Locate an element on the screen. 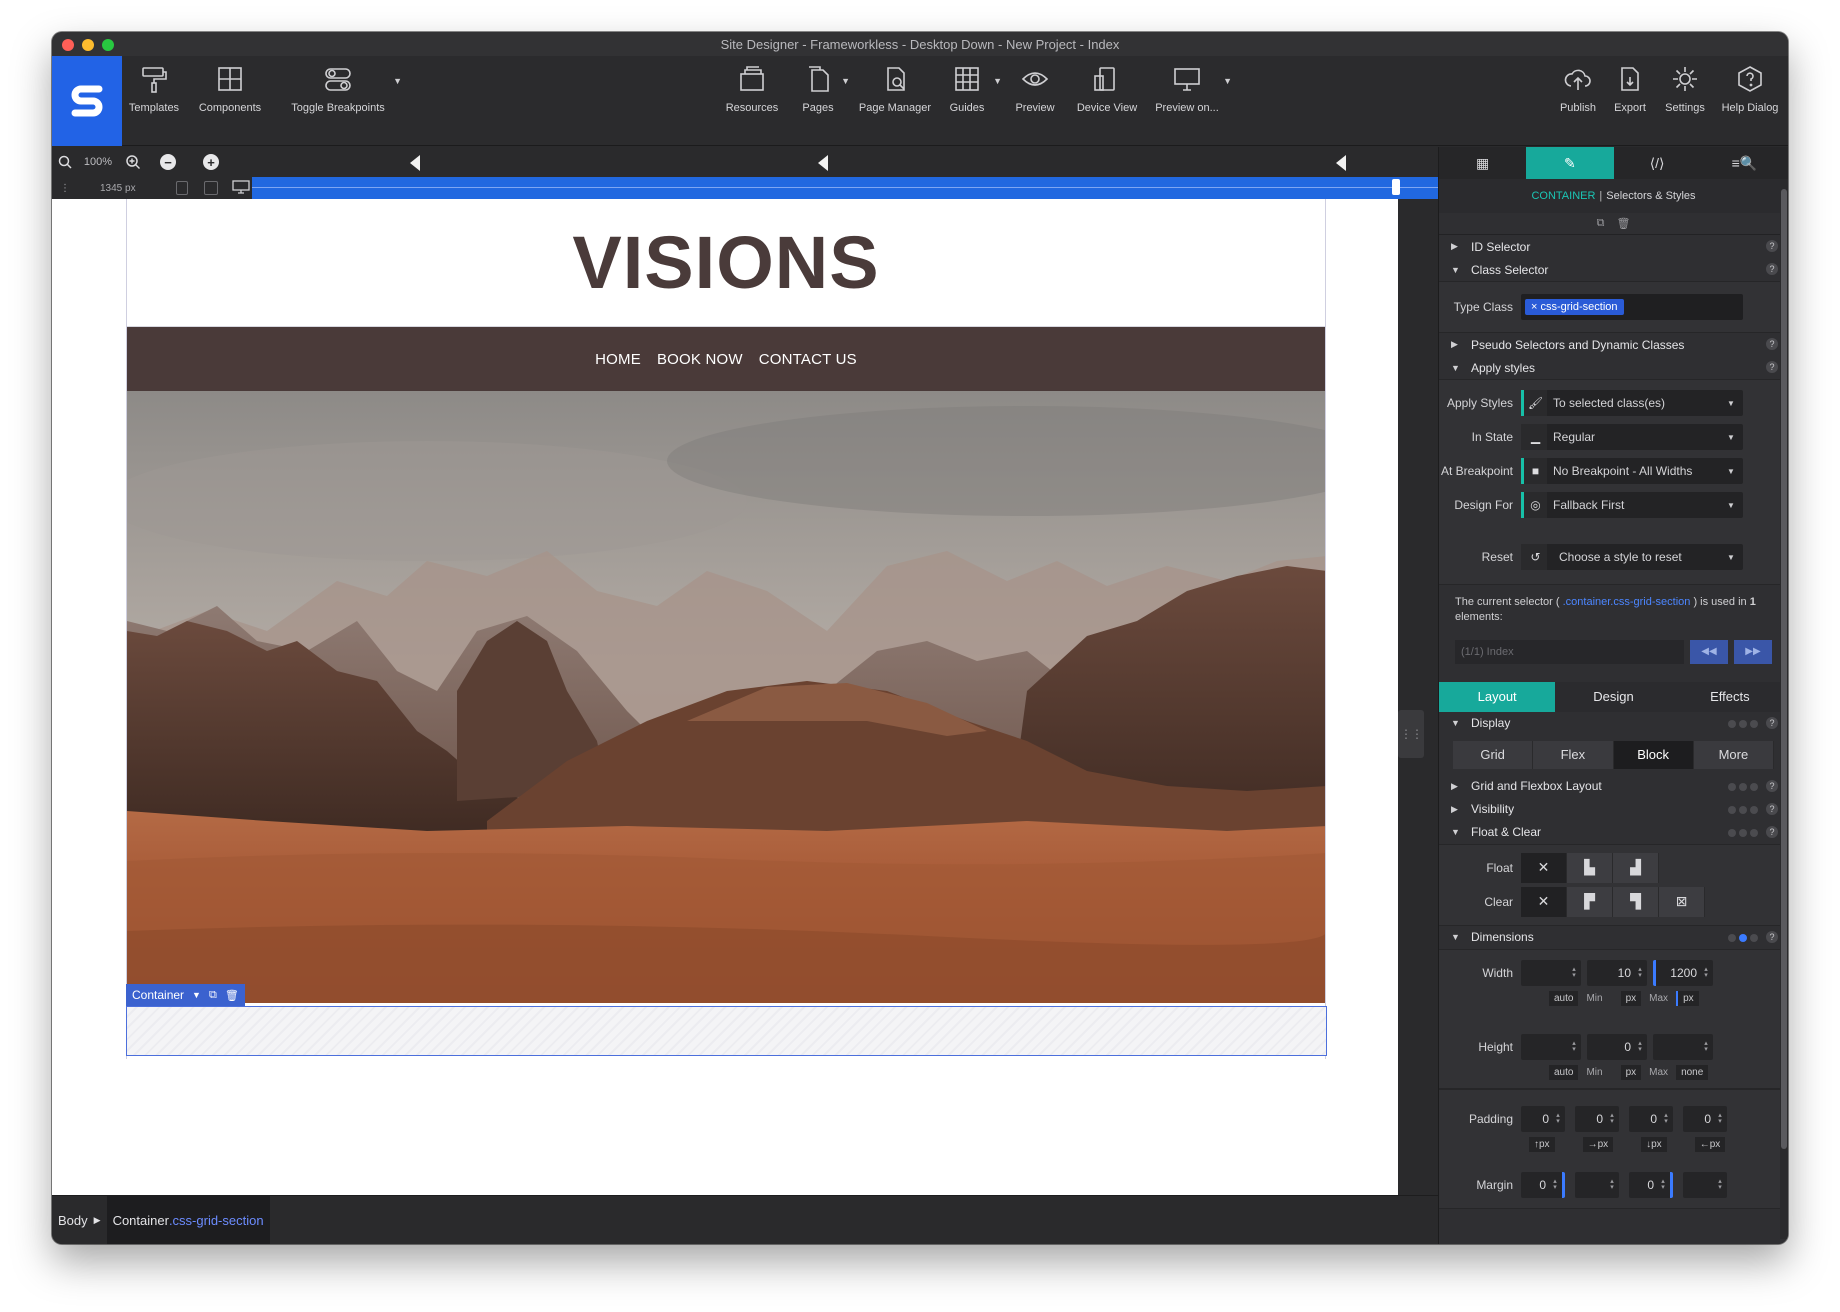 This screenshot has width=1840, height=1312. padding-right-field: 0 is located at coordinates (1597, 1118).